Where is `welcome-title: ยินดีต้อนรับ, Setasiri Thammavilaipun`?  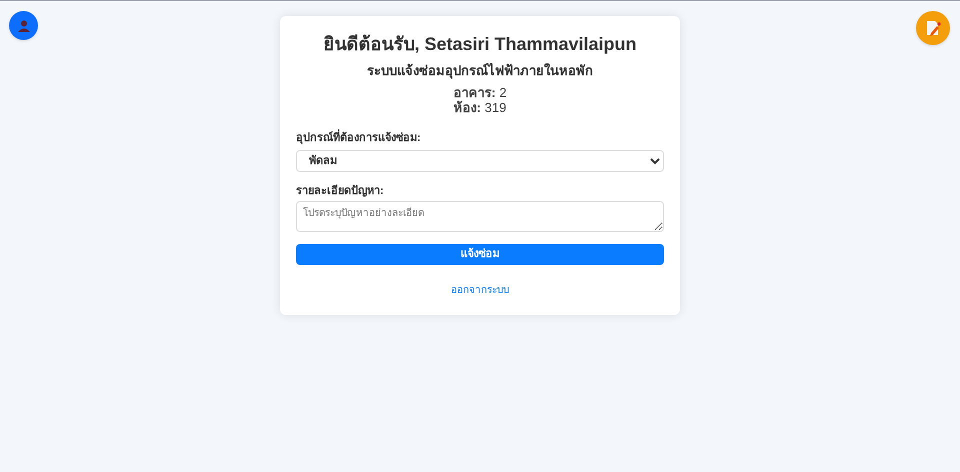
welcome-title: ยินดีต้อนรับ, Setasiri Thammavilaipun is located at coordinates (480, 44).